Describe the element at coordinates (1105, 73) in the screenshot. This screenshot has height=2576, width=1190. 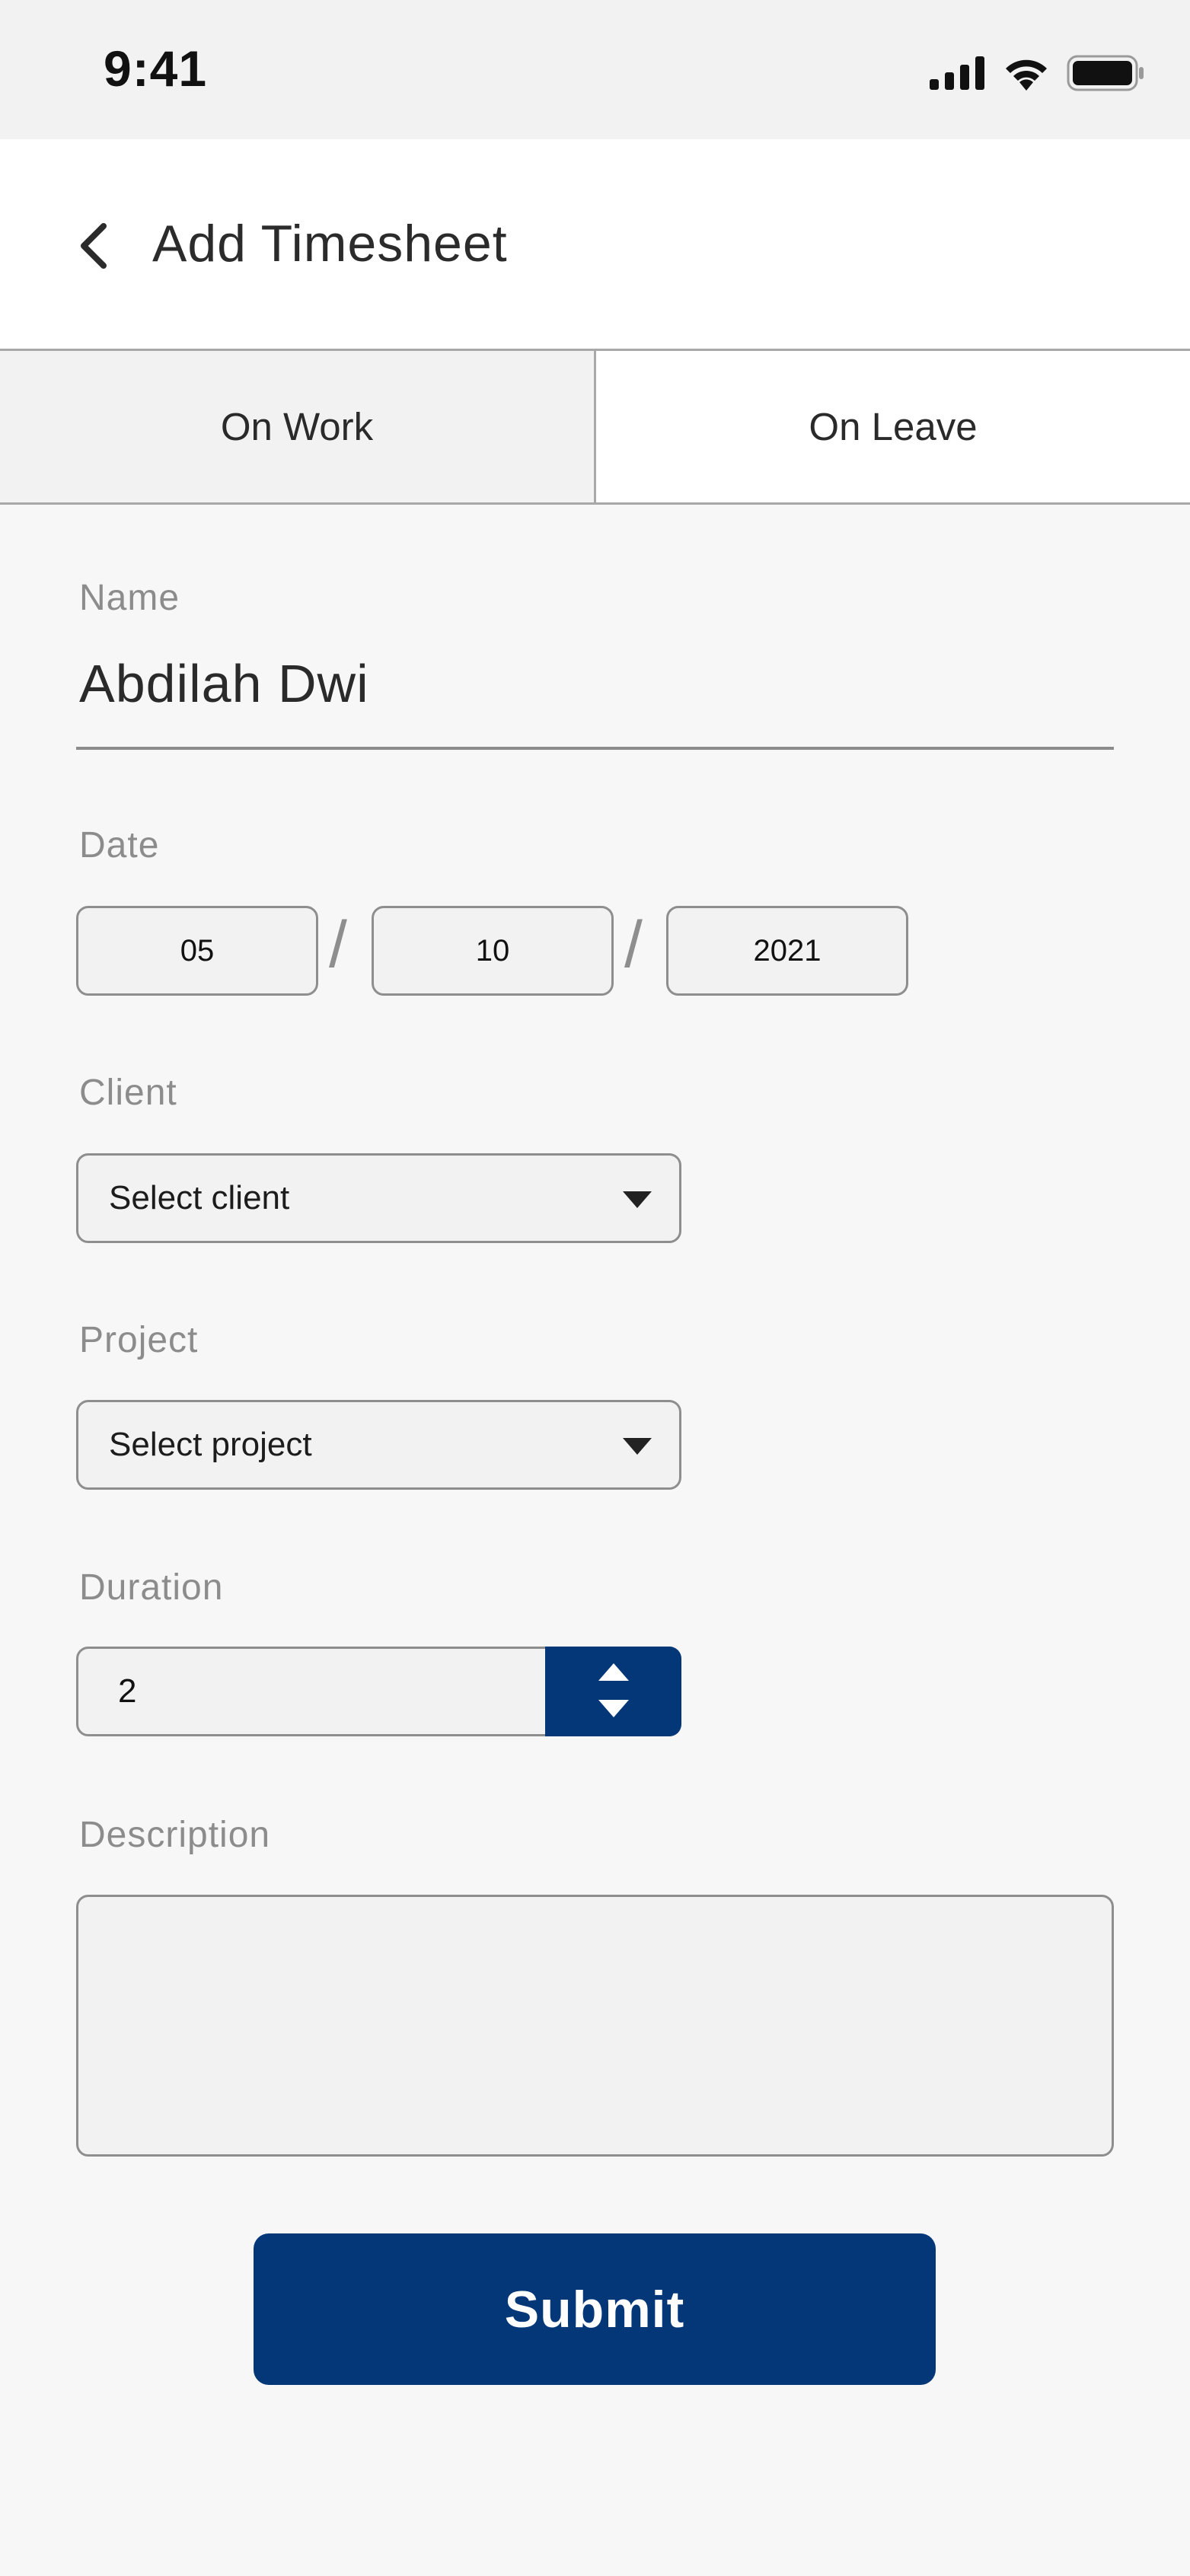
I see `battery-icon` at that location.